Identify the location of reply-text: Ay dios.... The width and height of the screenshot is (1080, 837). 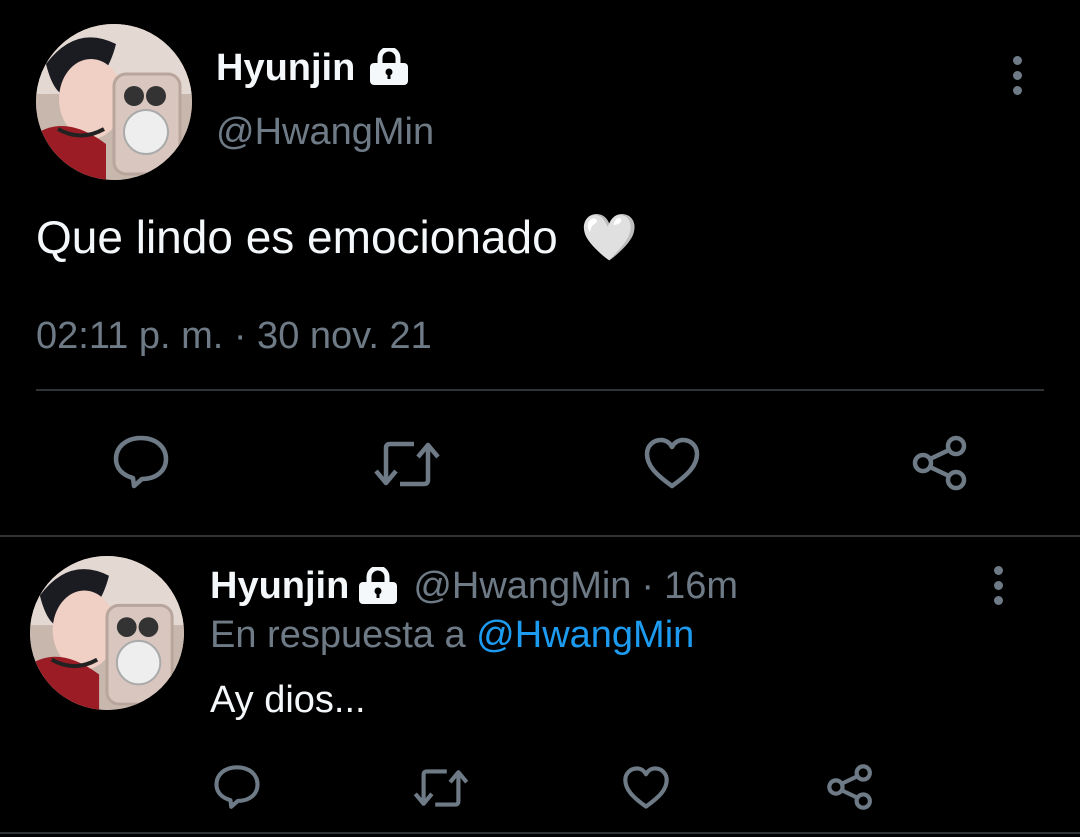
(288, 700).